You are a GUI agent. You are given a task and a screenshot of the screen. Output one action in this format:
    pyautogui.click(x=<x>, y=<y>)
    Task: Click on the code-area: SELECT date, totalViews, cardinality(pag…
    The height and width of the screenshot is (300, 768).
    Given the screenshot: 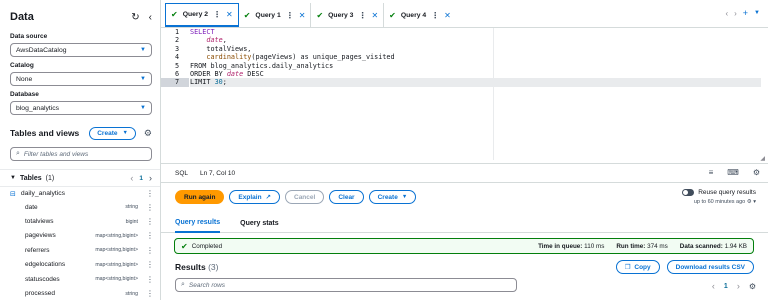 What is the action you would take?
    pyautogui.click(x=475, y=57)
    